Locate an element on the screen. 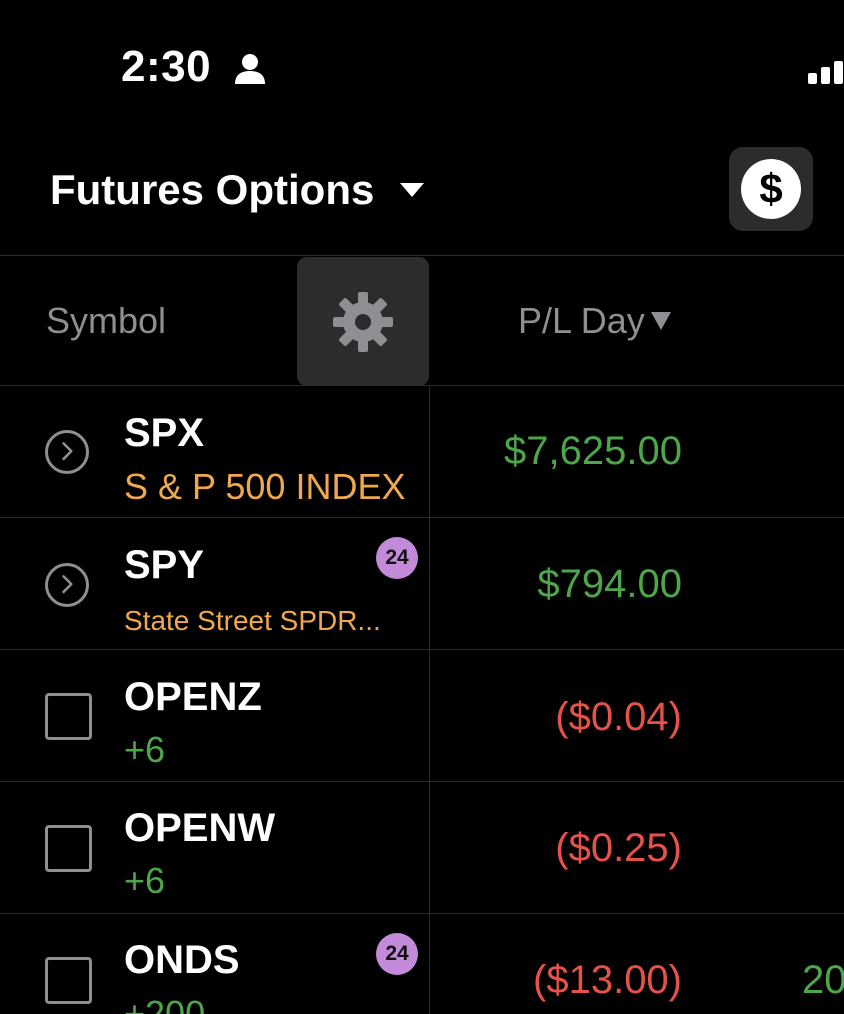  table-row: ONDS 24 +200 ($13.00) 20 is located at coordinates (422, 964).